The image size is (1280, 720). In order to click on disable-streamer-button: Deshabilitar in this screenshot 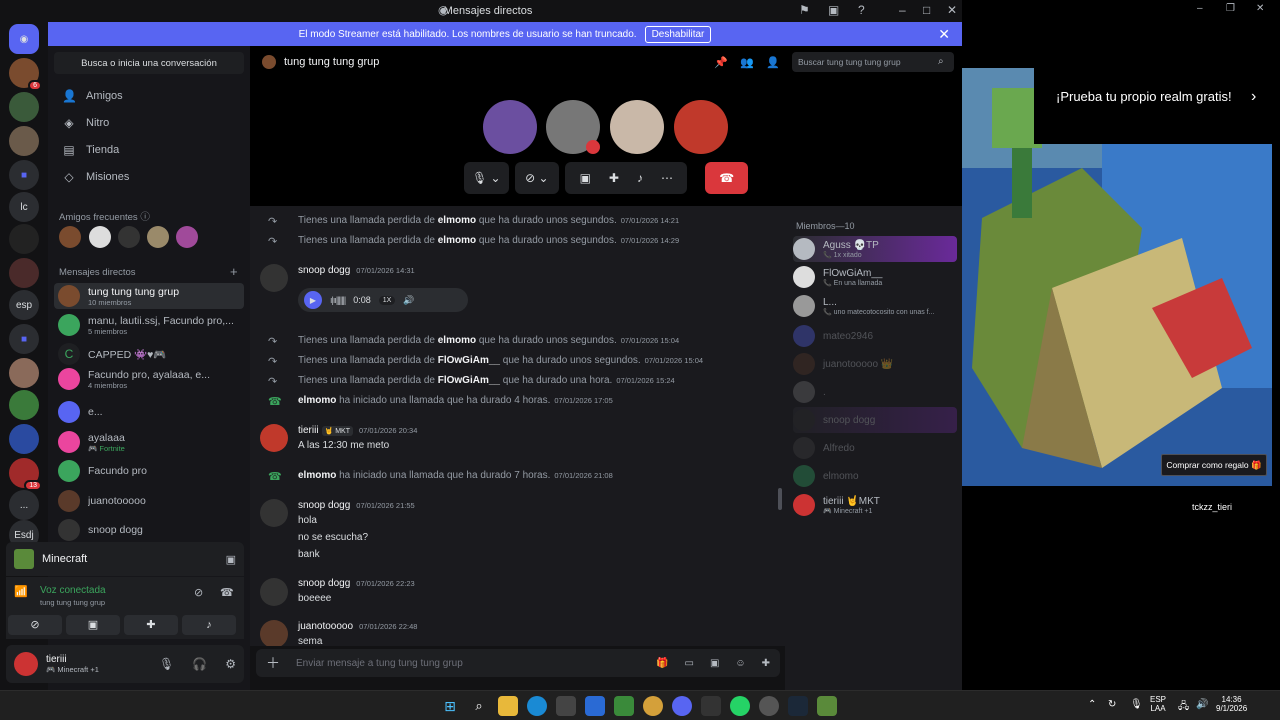, I will do `click(678, 34)`.